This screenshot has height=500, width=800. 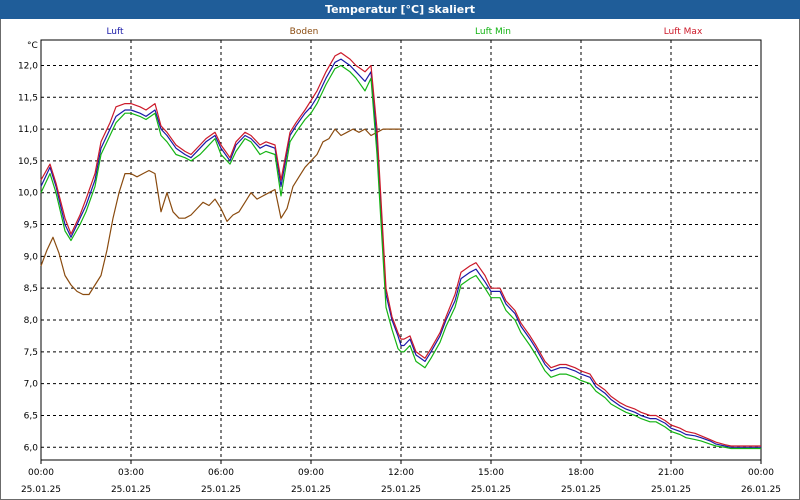 What do you see at coordinates (28, 66) in the screenshot?
I see `y-tick-label: 12,0` at bounding box center [28, 66].